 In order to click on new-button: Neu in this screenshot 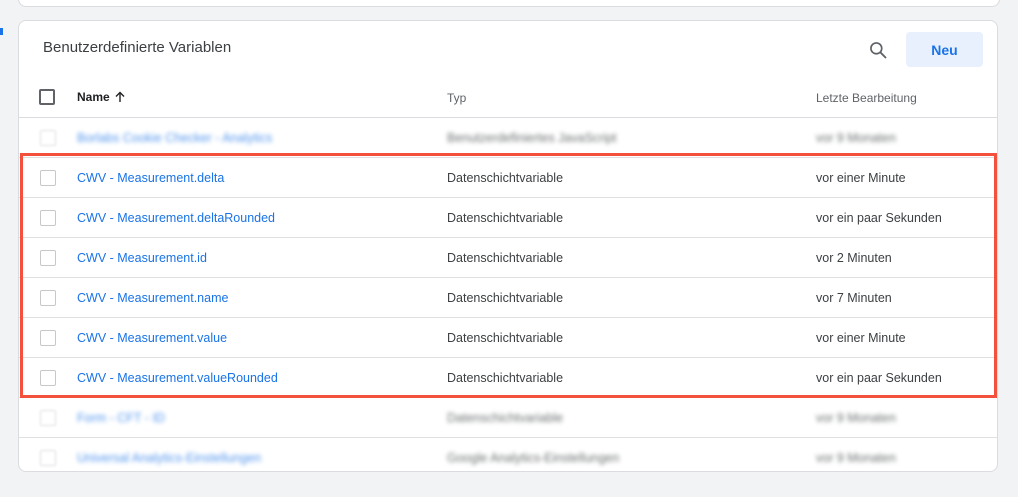, I will do `click(944, 49)`.